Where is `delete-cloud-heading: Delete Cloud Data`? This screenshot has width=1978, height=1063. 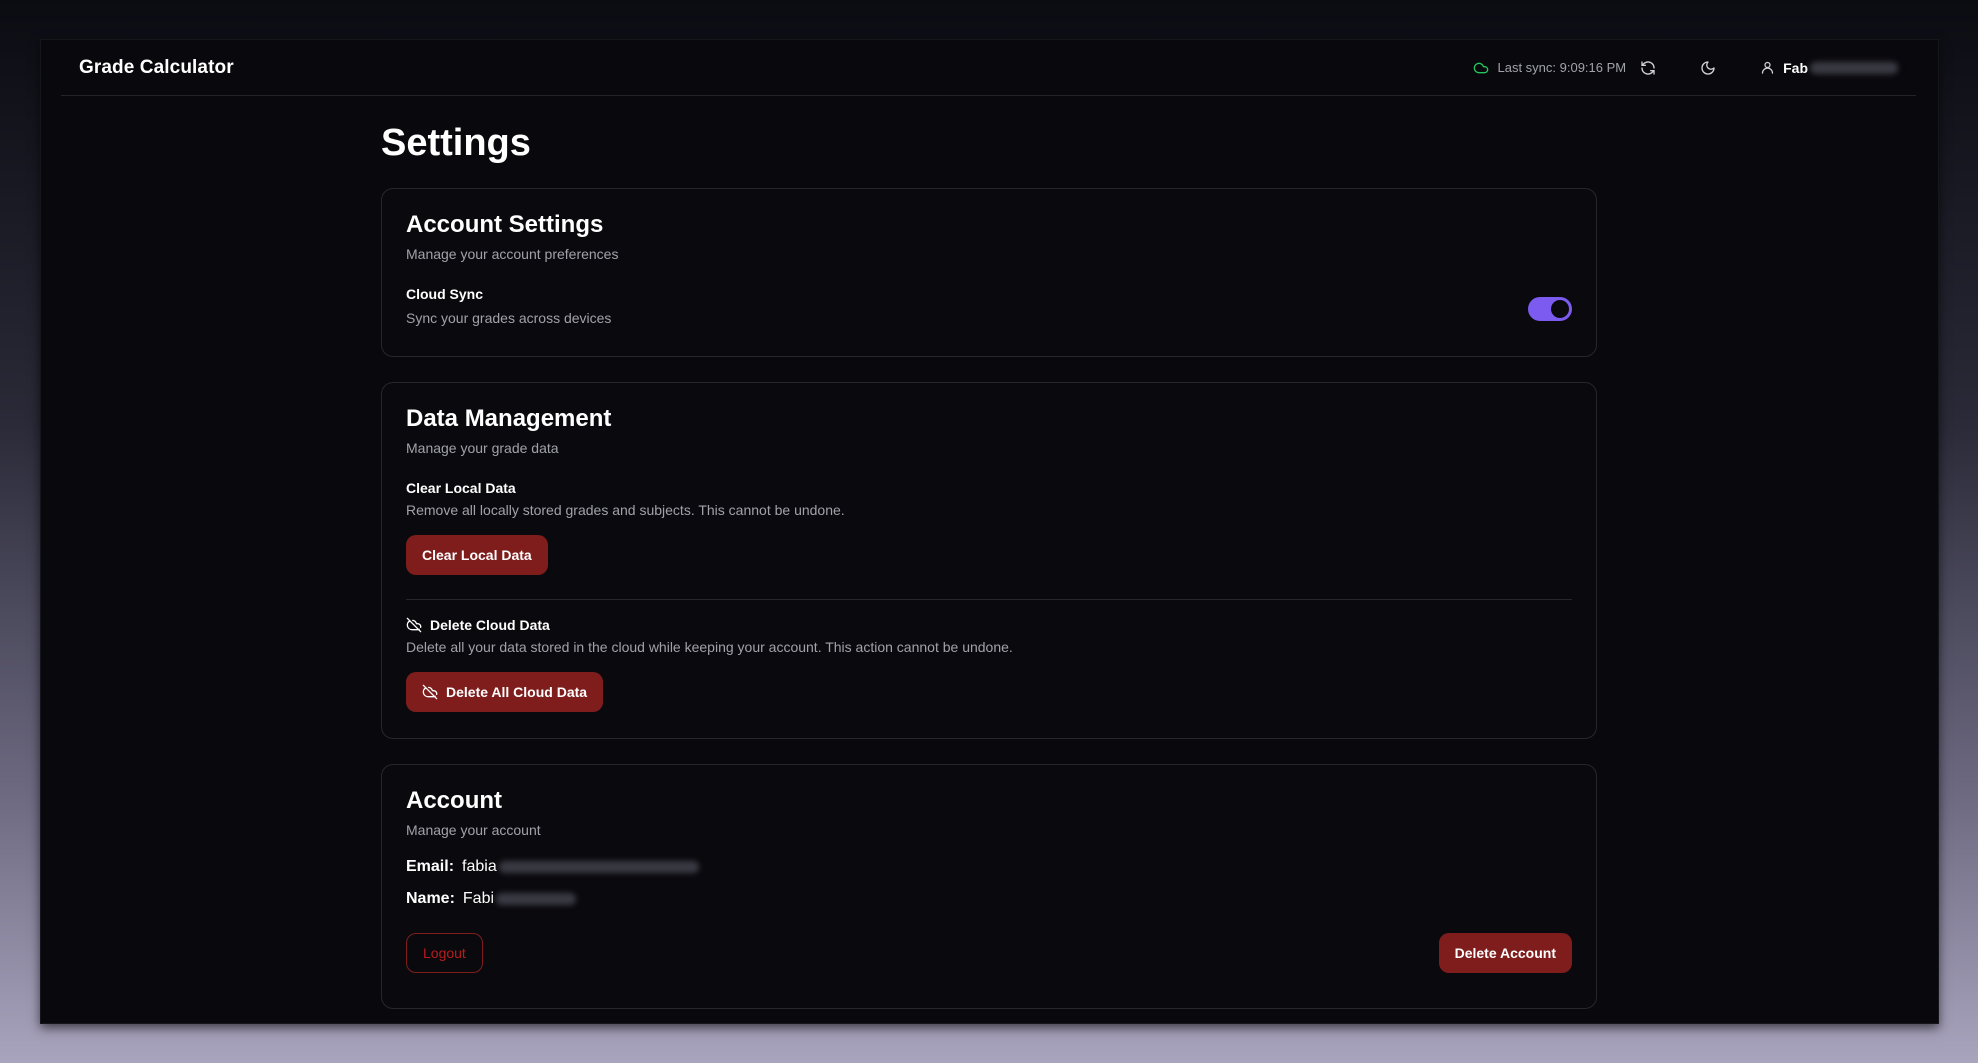
delete-cloud-heading: Delete Cloud Data is located at coordinates (989, 625).